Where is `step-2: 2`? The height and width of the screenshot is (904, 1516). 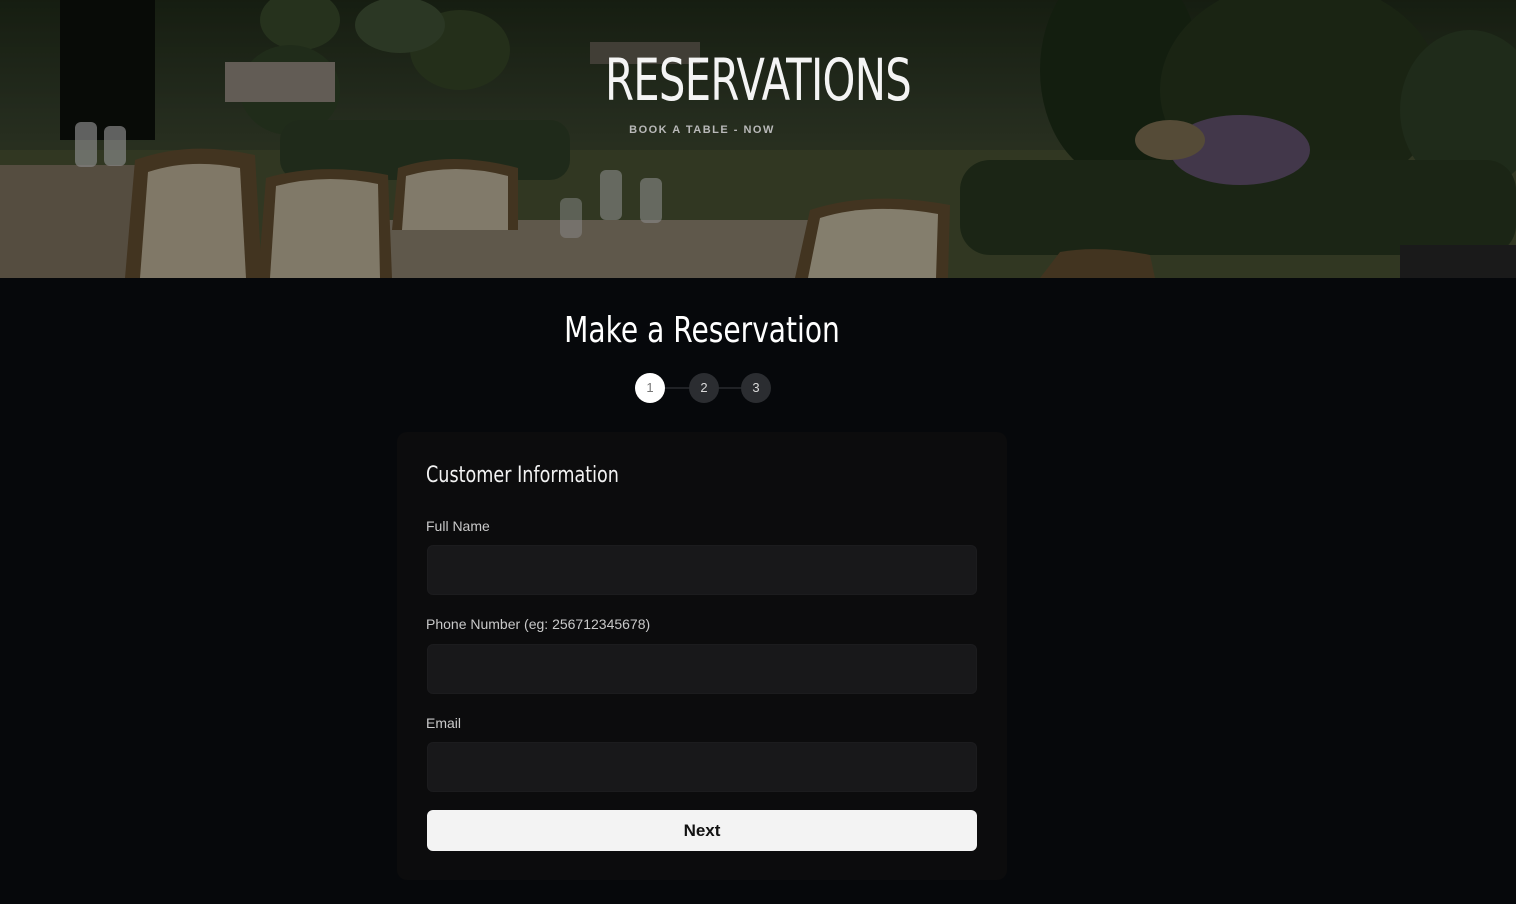 step-2: 2 is located at coordinates (704, 388).